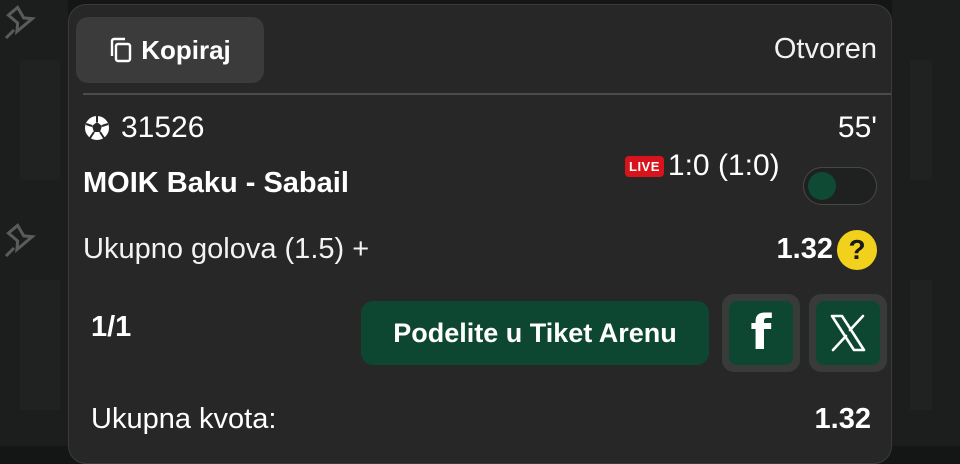 This screenshot has width=960, height=464. Describe the element at coordinates (840, 186) in the screenshot. I see `event-toggle` at that location.